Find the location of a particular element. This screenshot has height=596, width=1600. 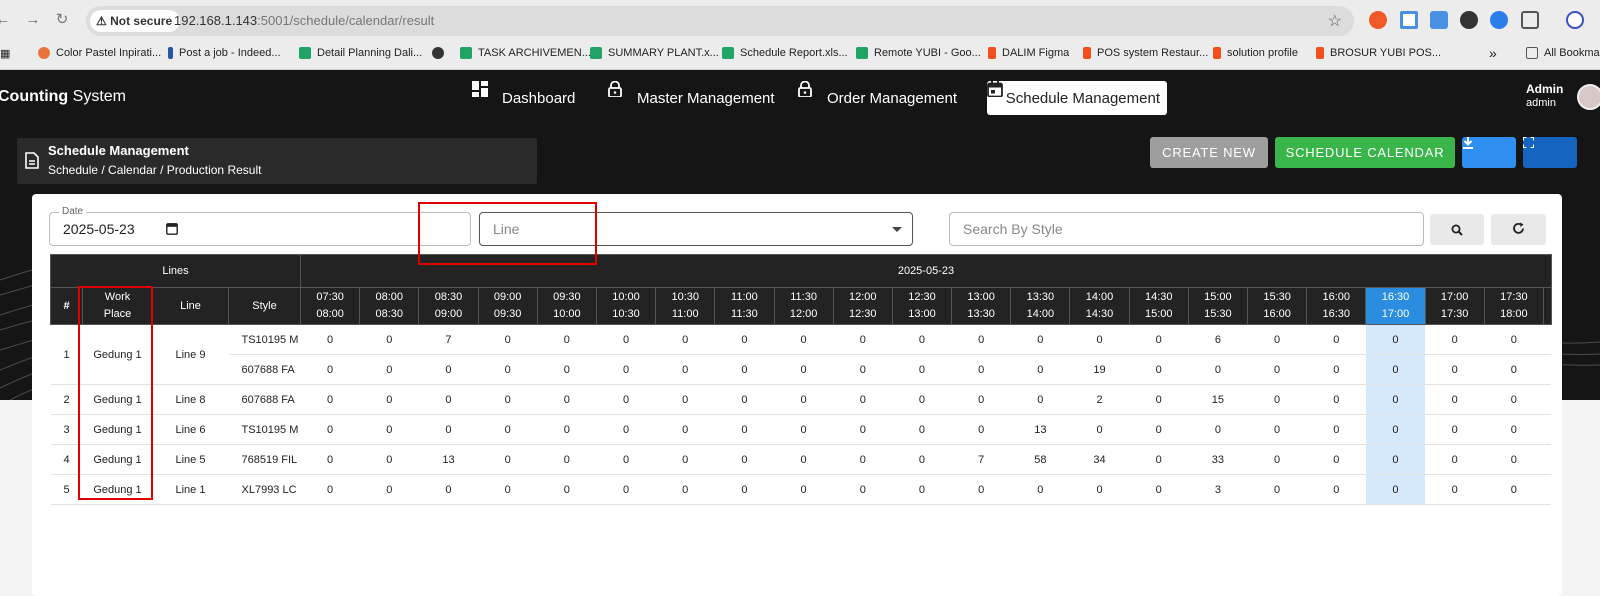

not-secure-badge: ⚠ Not secure is located at coordinates (135, 21).